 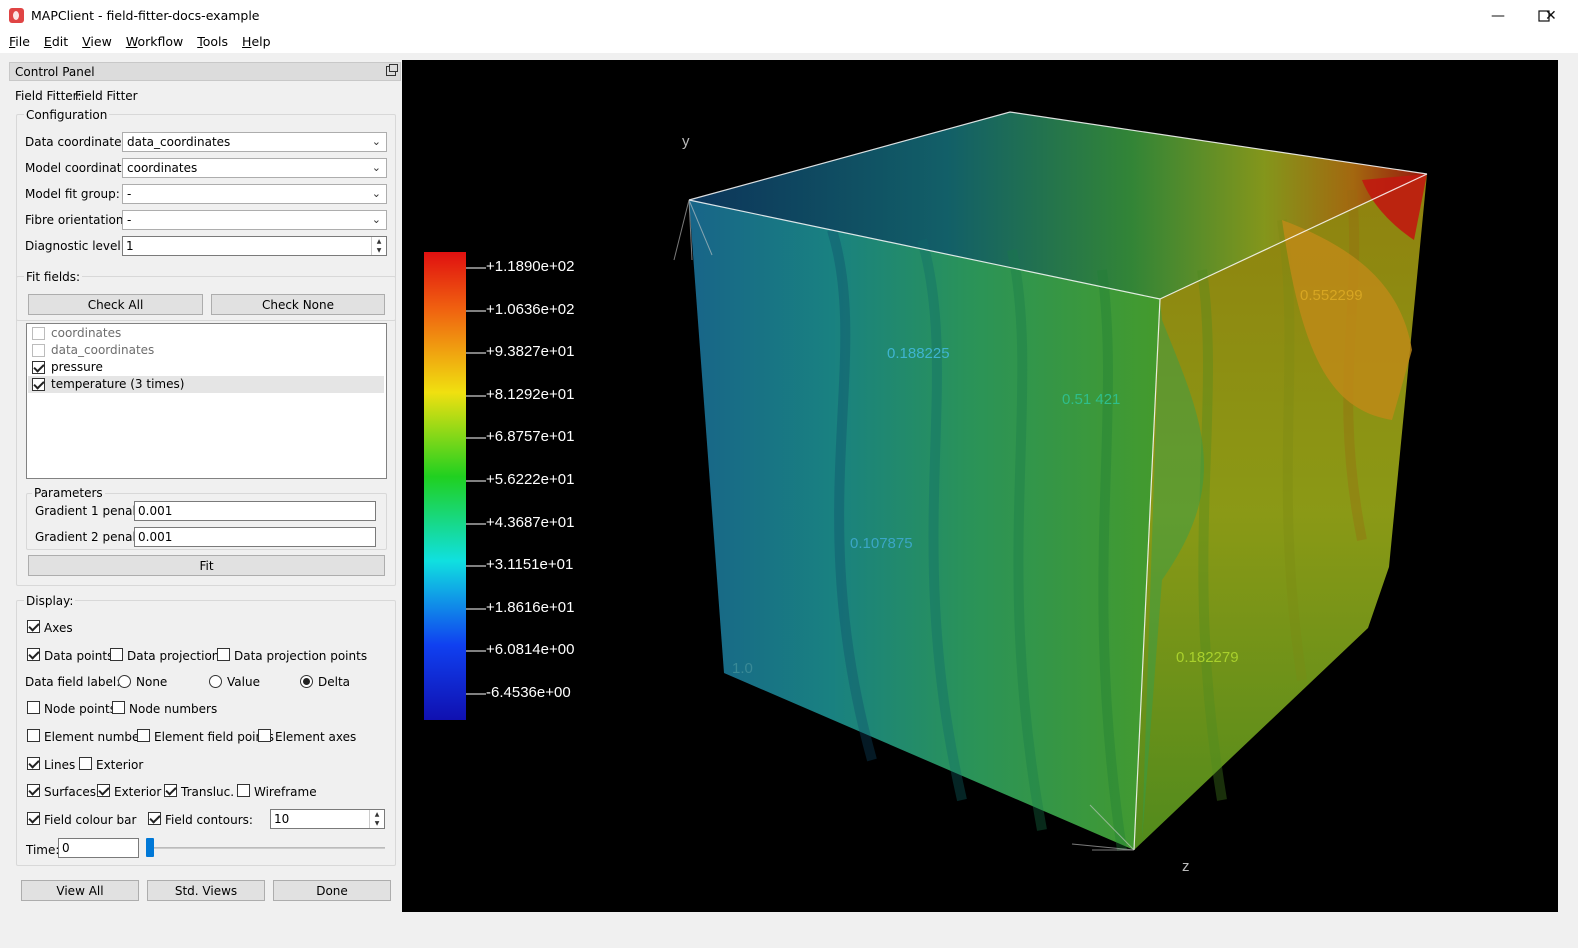 What do you see at coordinates (72, 194) in the screenshot?
I see `model-fit-group-label: Model fit group:` at bounding box center [72, 194].